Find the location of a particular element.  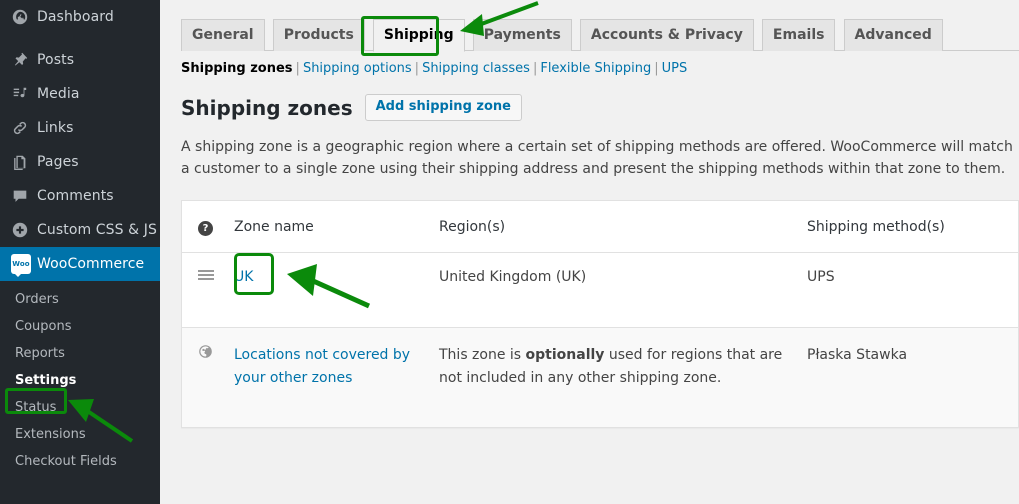

sidebar-item-label: Links is located at coordinates (55, 128).